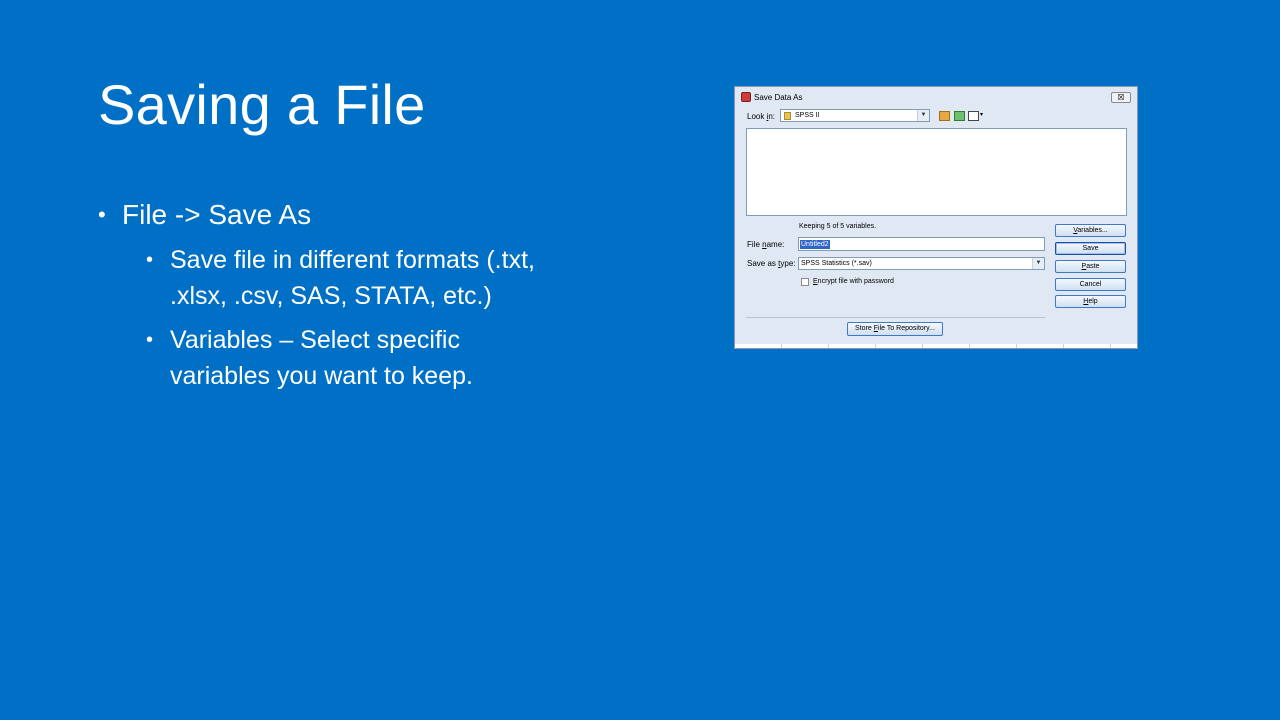 The width and height of the screenshot is (1280, 720). I want to click on file-name-value: Untitled2, so click(815, 244).